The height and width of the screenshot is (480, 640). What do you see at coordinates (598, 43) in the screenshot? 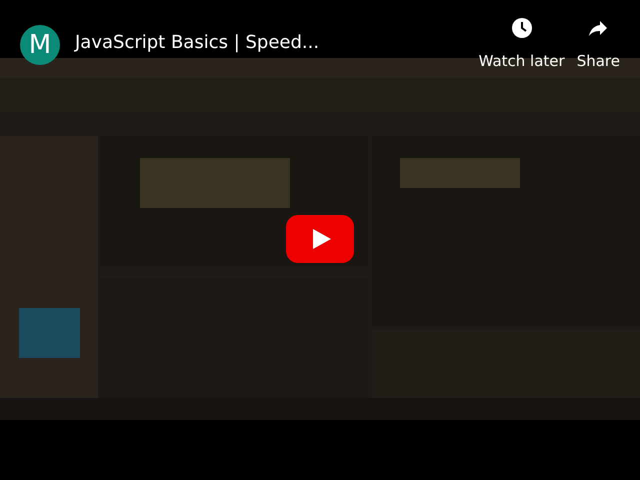
I see `share-button: Share` at bounding box center [598, 43].